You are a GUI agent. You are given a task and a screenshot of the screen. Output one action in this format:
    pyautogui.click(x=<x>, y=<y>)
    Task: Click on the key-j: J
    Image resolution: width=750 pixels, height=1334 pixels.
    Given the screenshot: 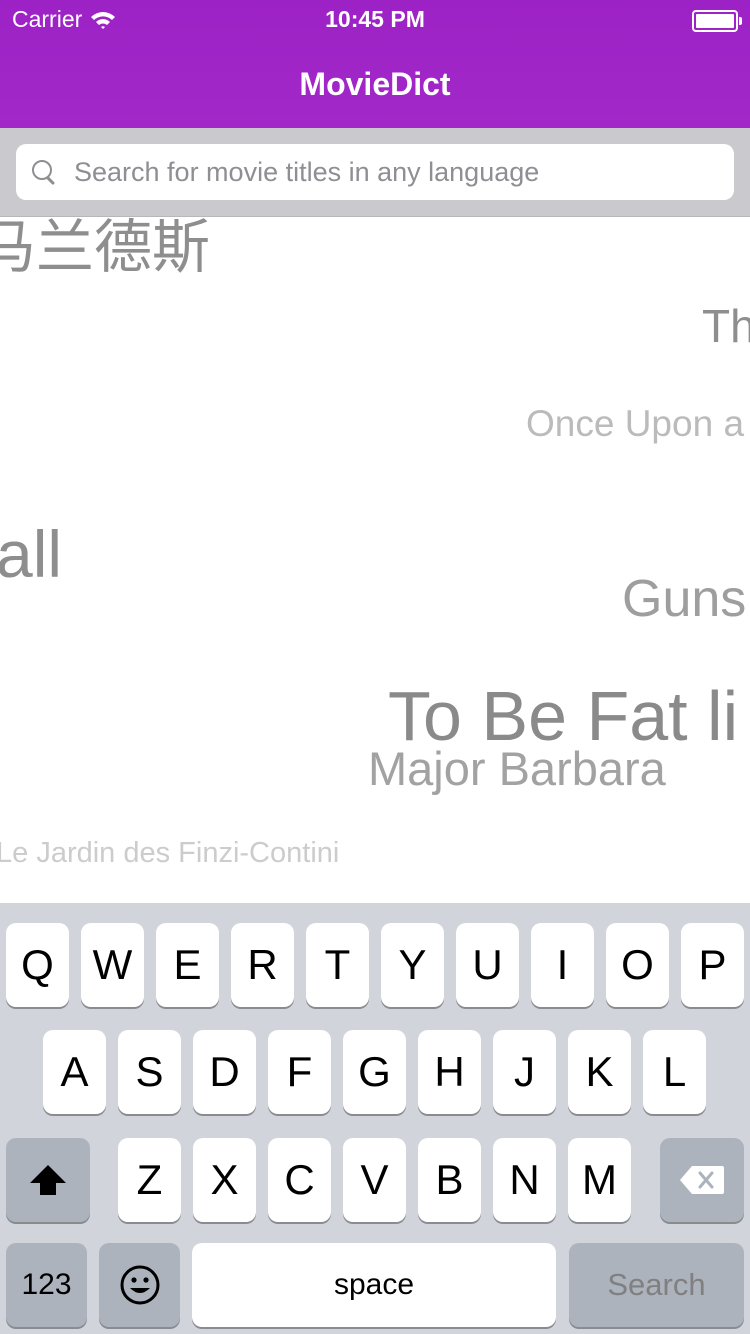 What is the action you would take?
    pyautogui.click(x=524, y=1072)
    